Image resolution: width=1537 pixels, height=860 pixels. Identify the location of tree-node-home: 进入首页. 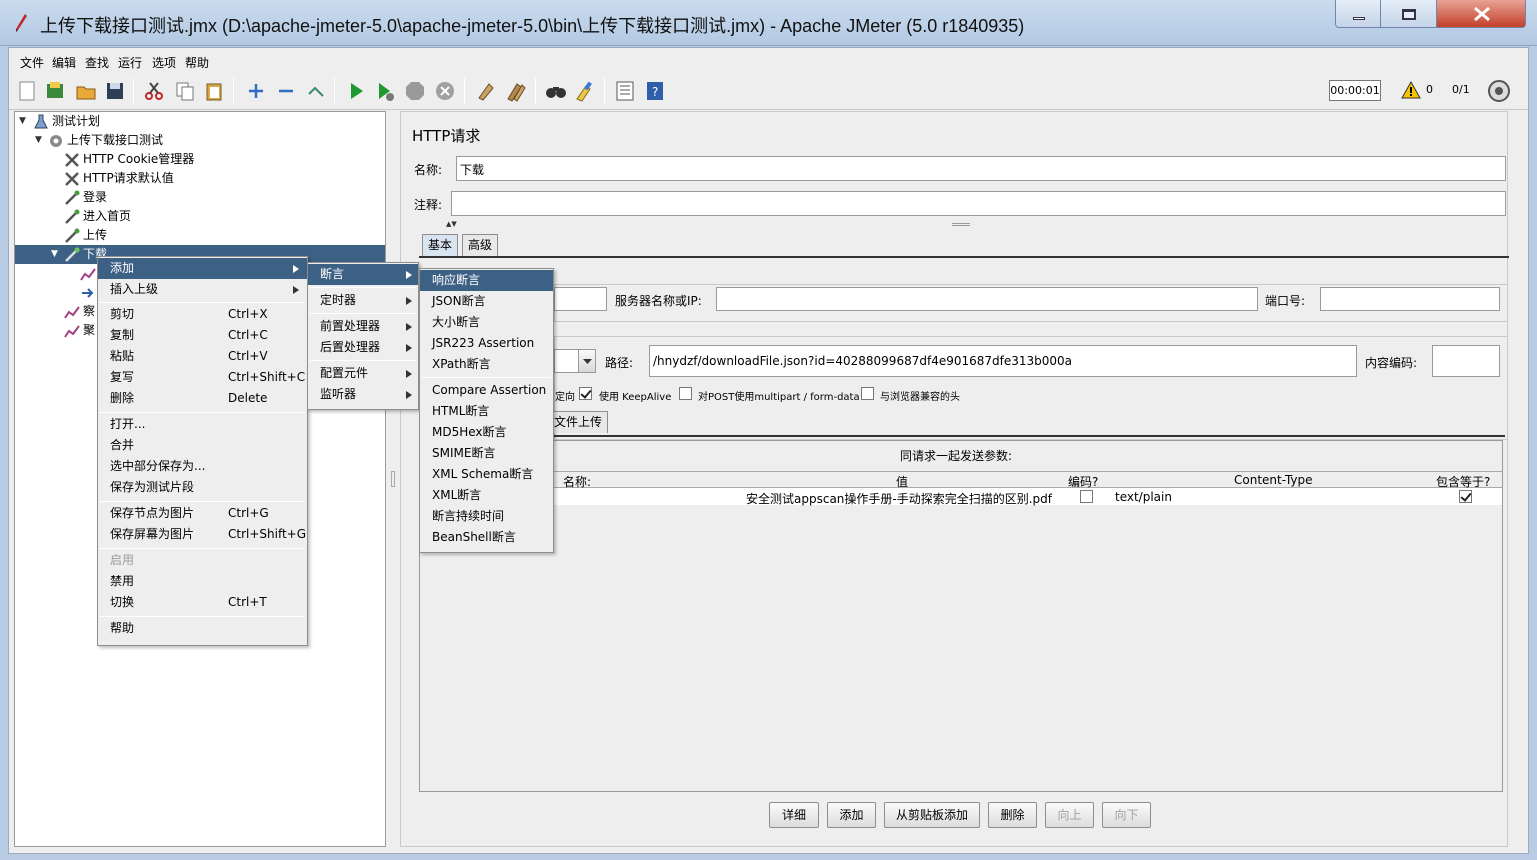
(97, 216).